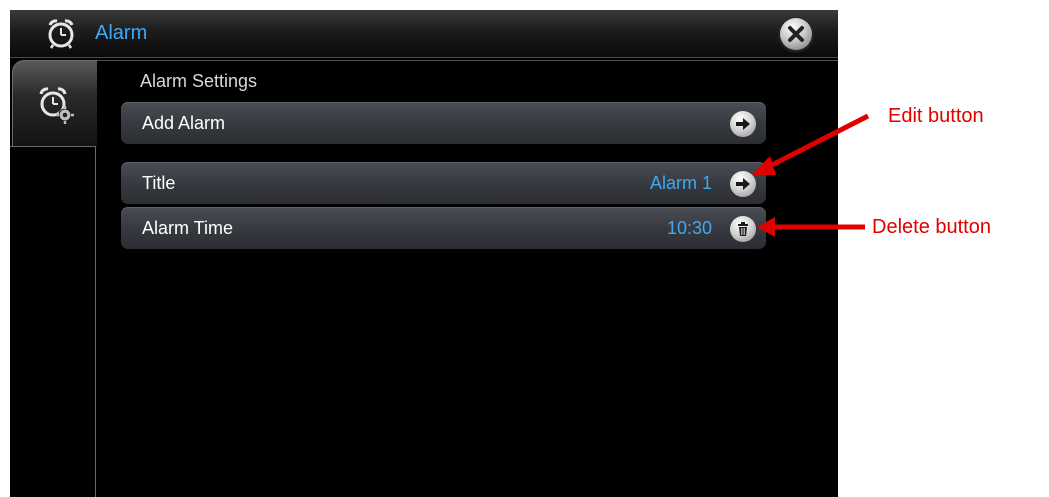  What do you see at coordinates (936, 116) in the screenshot?
I see `edit-button-annotation: Edit button` at bounding box center [936, 116].